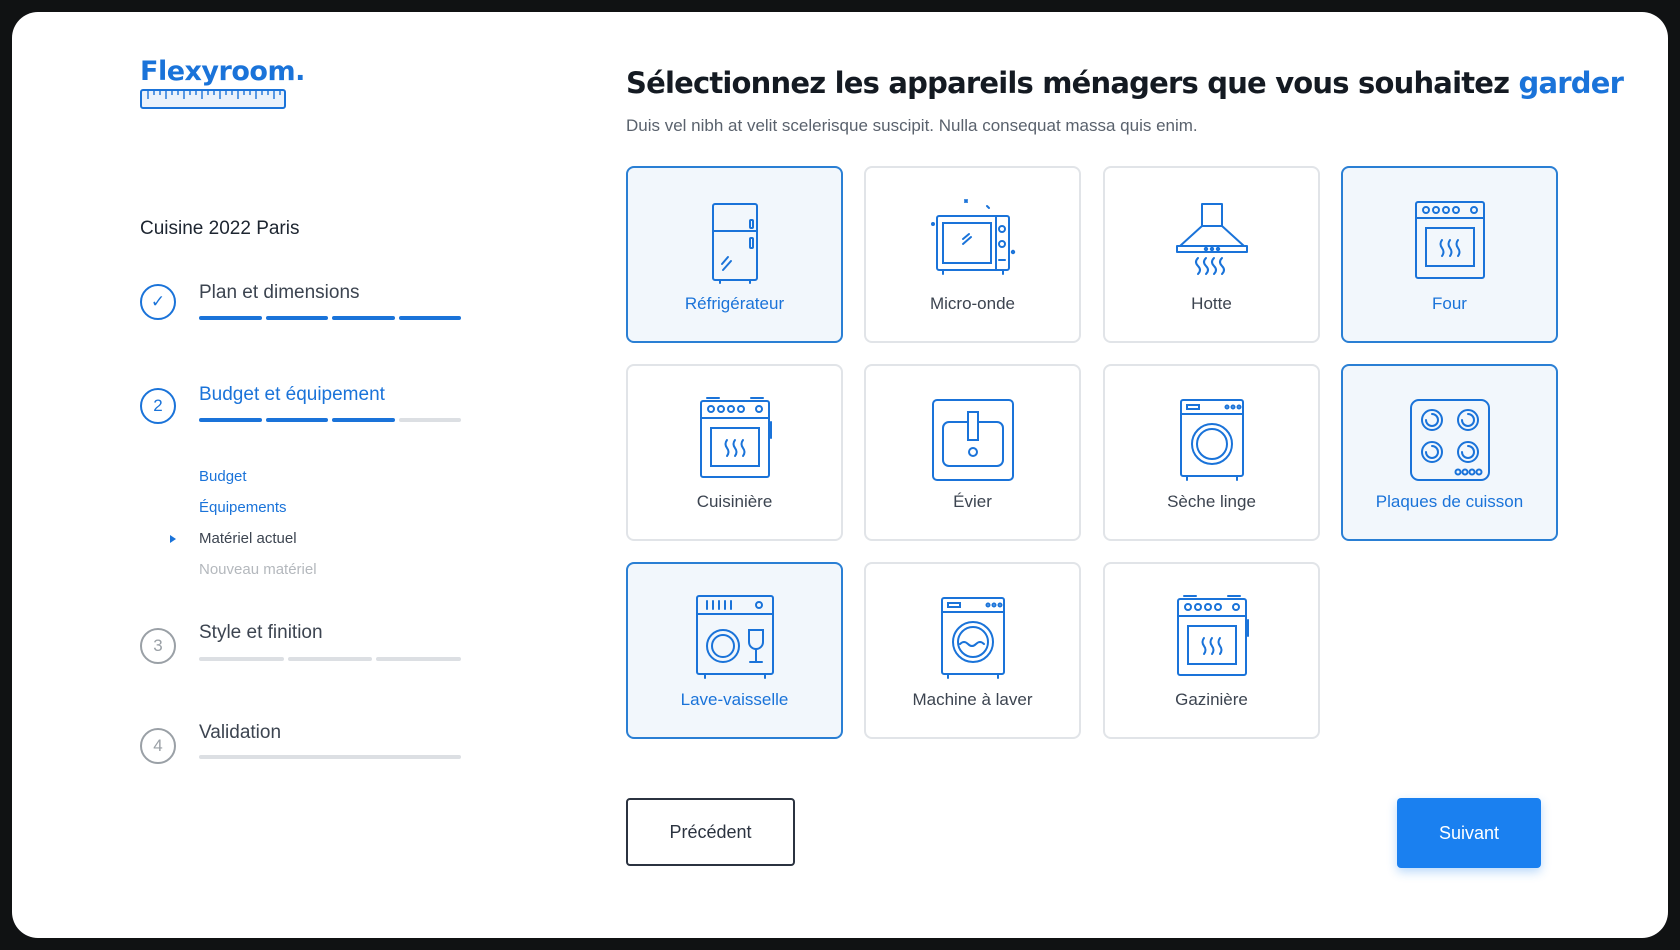 The width and height of the screenshot is (1680, 950). What do you see at coordinates (1449, 240) in the screenshot?
I see `oven-icon` at bounding box center [1449, 240].